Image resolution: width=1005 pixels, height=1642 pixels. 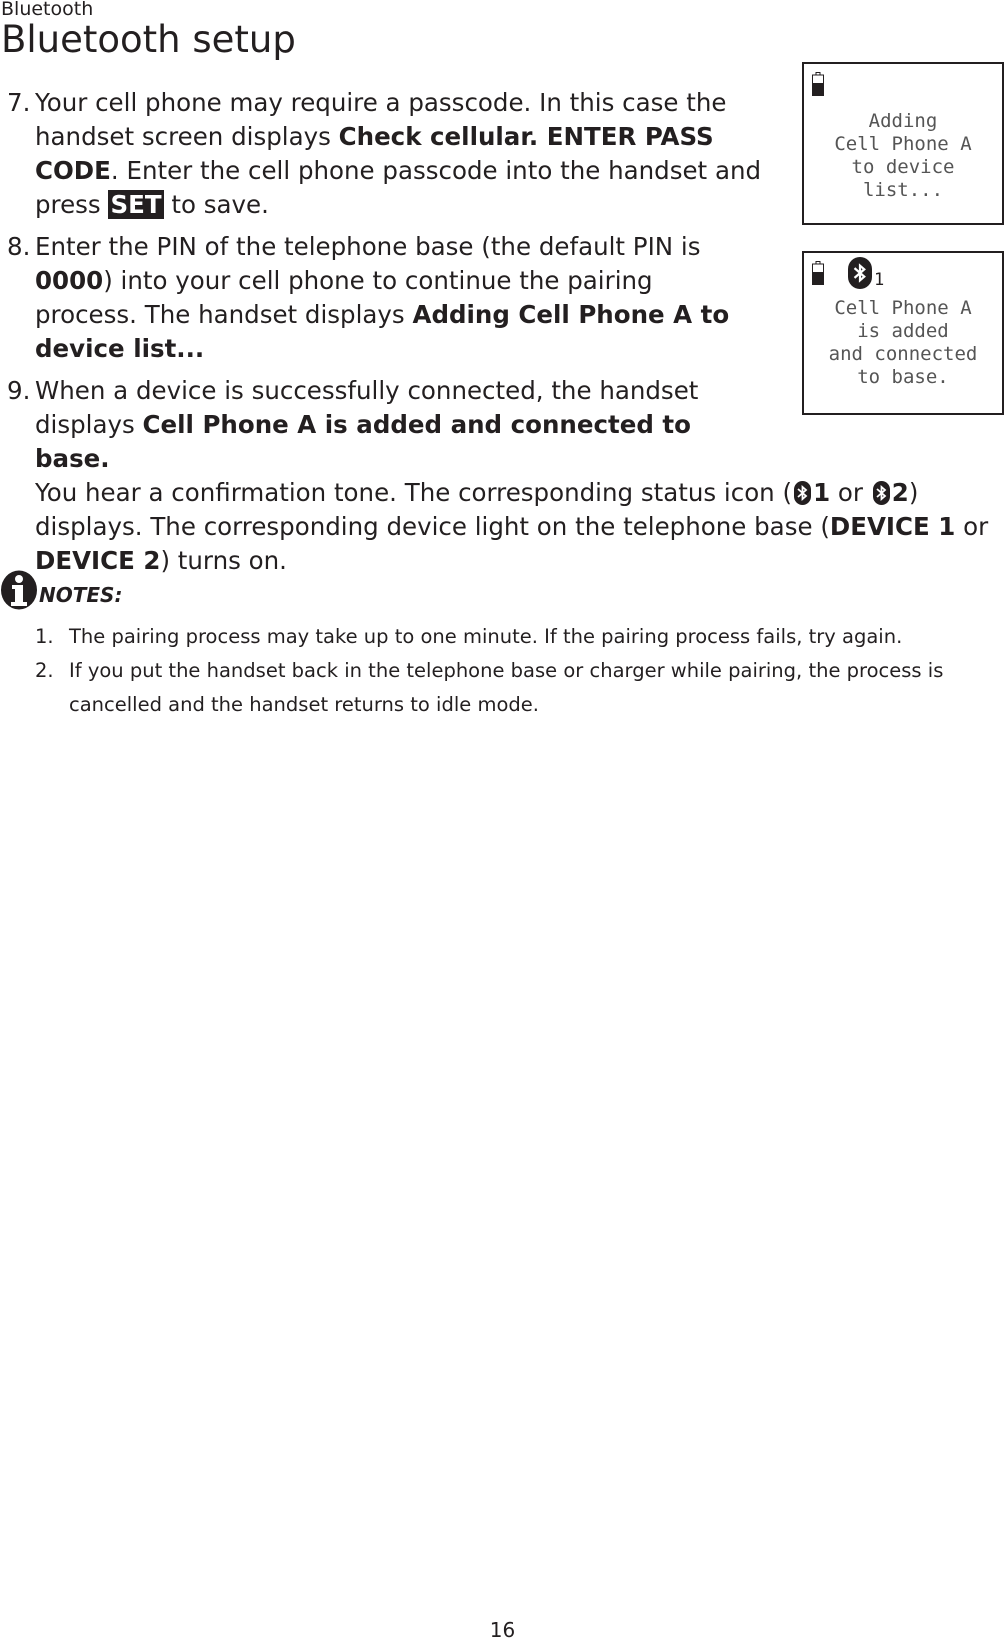 What do you see at coordinates (903, 354) in the screenshot?
I see `screen-line: and connected` at bounding box center [903, 354].